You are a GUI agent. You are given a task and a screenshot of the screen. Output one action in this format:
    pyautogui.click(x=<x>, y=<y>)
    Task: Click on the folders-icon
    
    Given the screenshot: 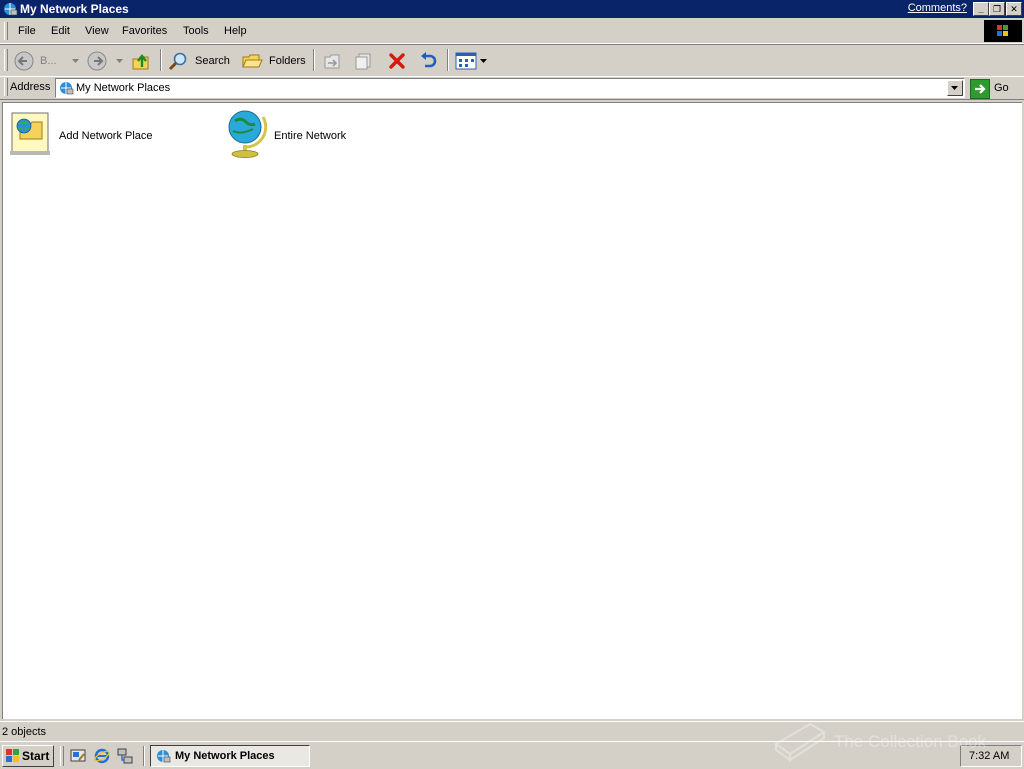 What is the action you would take?
    pyautogui.click(x=252, y=61)
    